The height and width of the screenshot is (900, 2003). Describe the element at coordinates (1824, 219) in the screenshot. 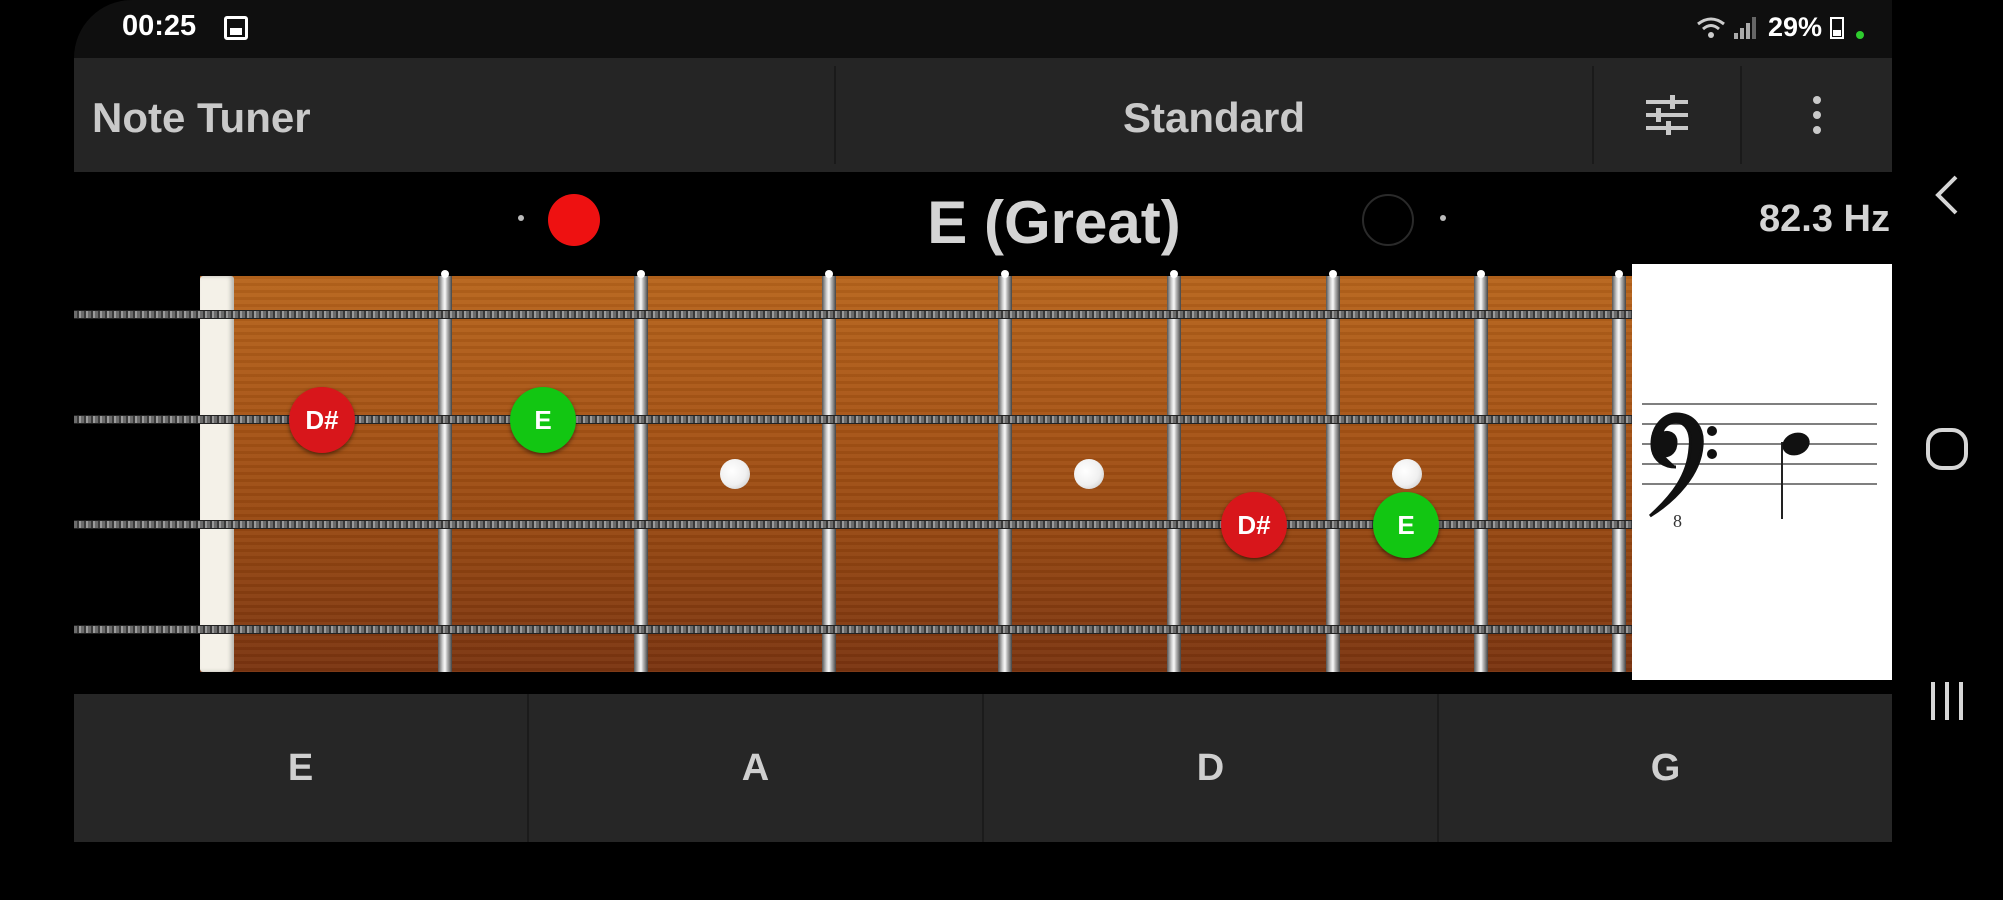

I see `frequency-readout: 82.3 Hz` at that location.